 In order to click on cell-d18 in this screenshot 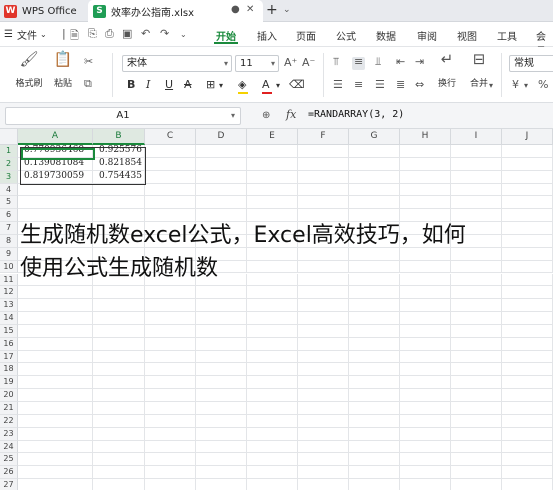, I will do `click(221, 370)`.